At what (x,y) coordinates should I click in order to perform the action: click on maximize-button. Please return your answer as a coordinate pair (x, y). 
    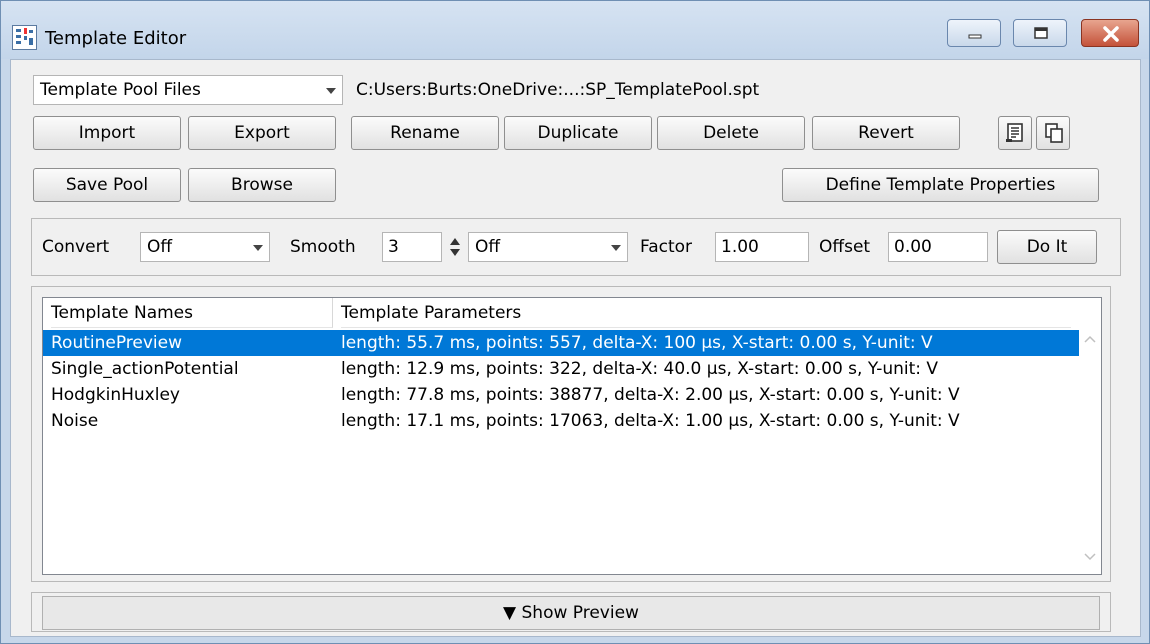
    Looking at the image, I should click on (1040, 33).